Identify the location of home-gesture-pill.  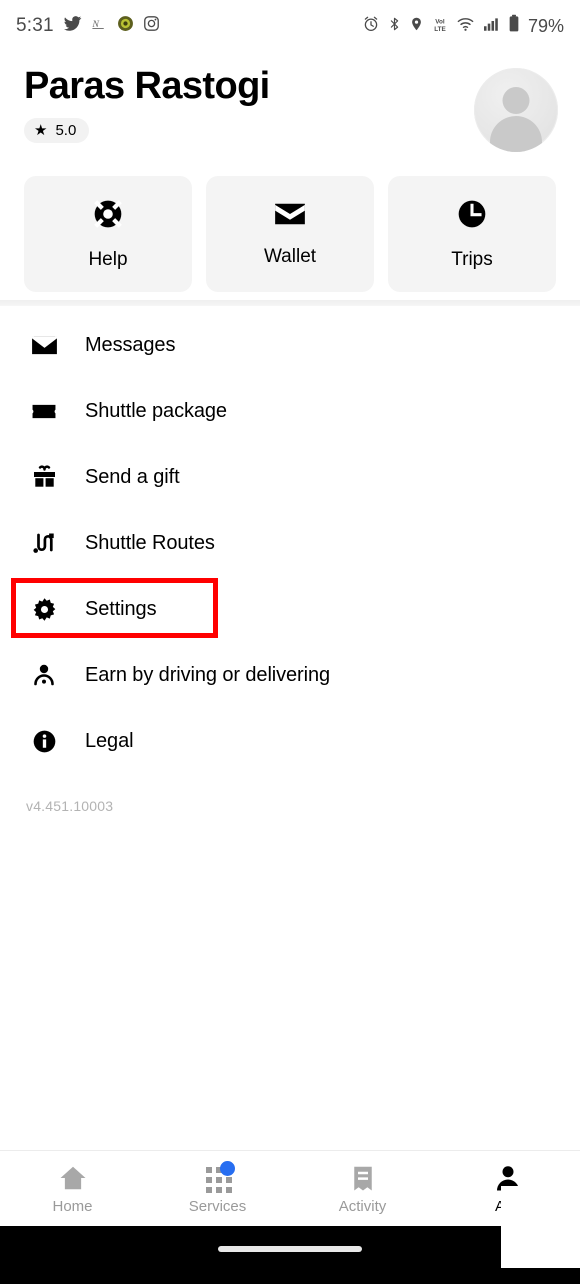
(290, 1249).